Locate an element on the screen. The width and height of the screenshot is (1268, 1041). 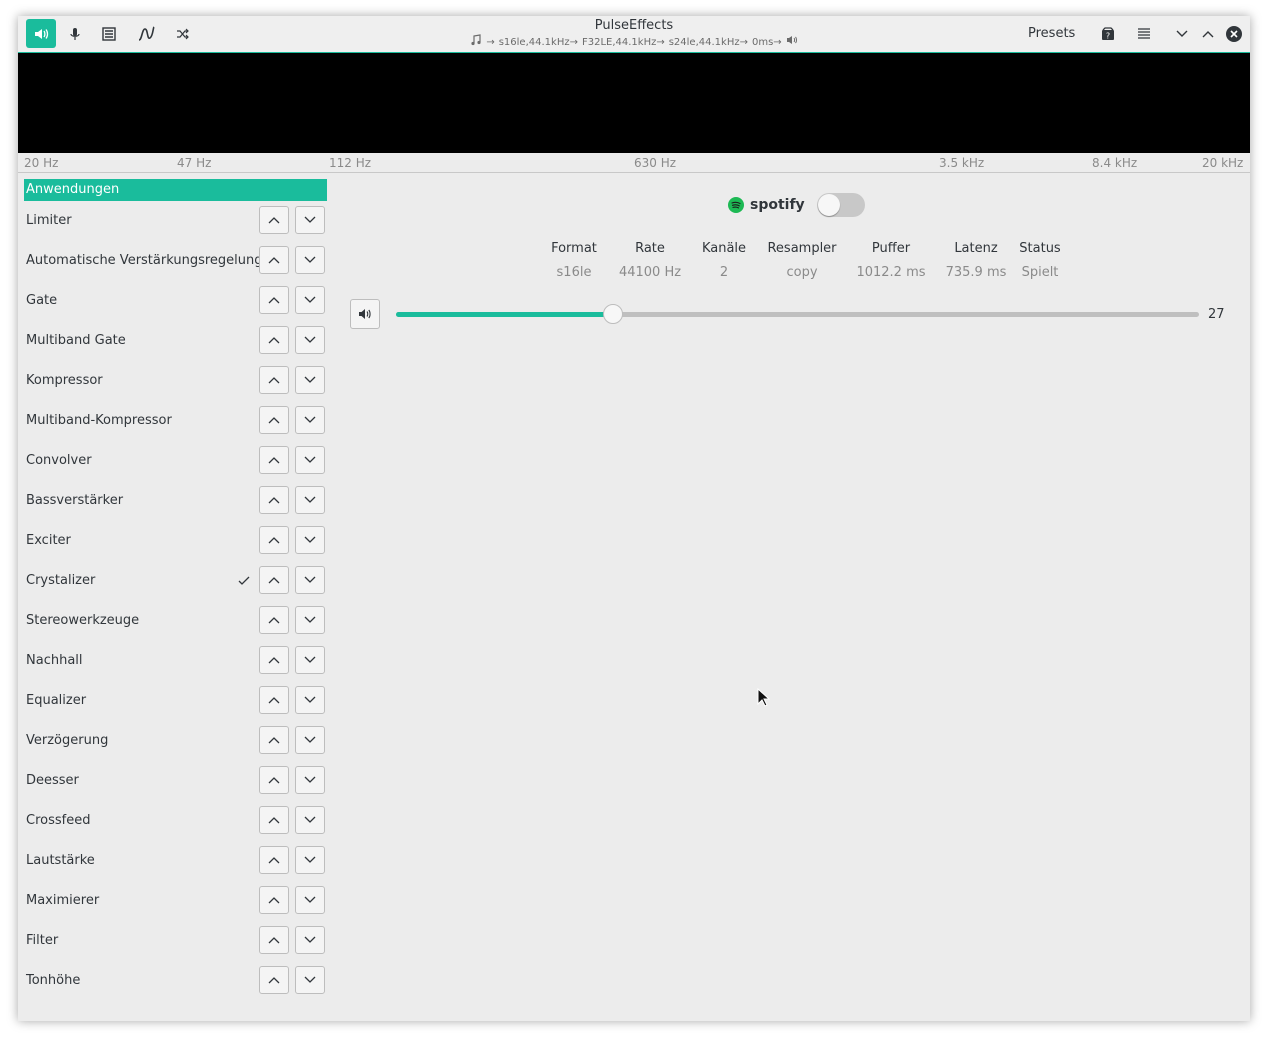
help-icon: ? is located at coordinates (1108, 34).